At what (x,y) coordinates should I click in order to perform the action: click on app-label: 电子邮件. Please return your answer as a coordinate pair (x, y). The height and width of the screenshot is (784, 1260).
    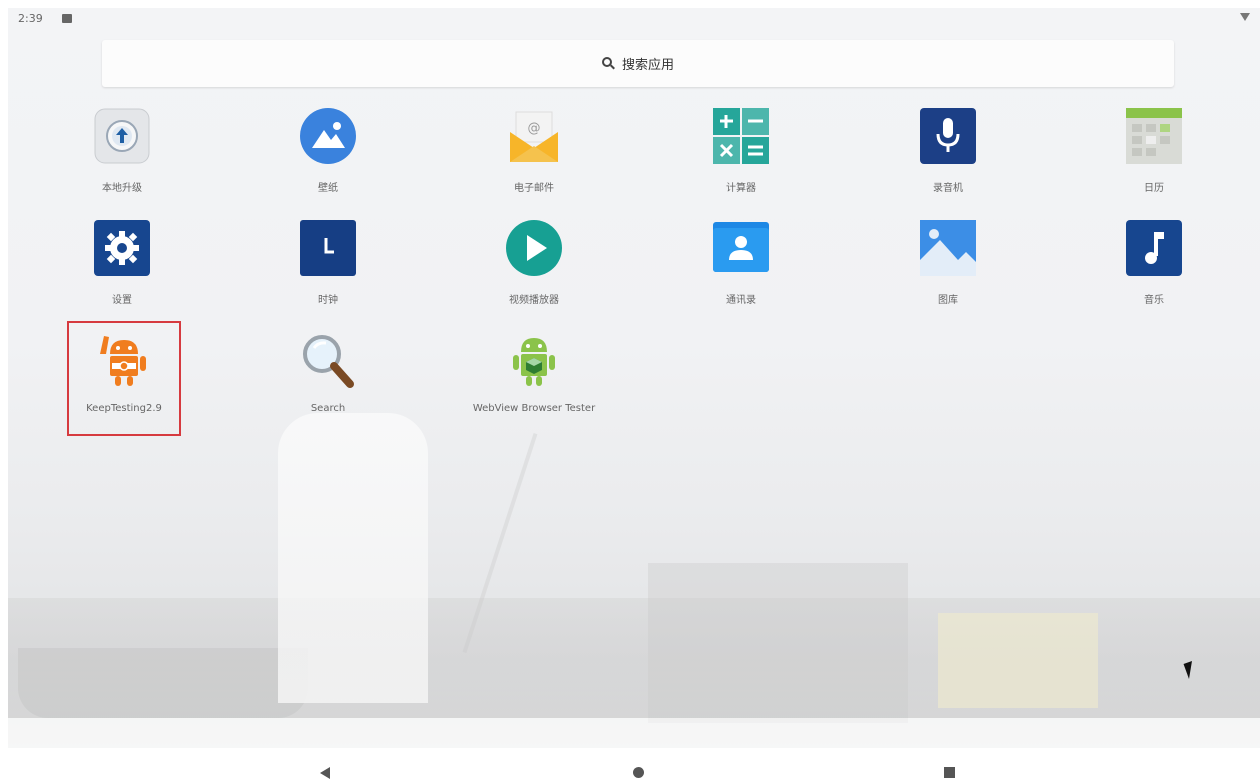
    Looking at the image, I should click on (534, 188).